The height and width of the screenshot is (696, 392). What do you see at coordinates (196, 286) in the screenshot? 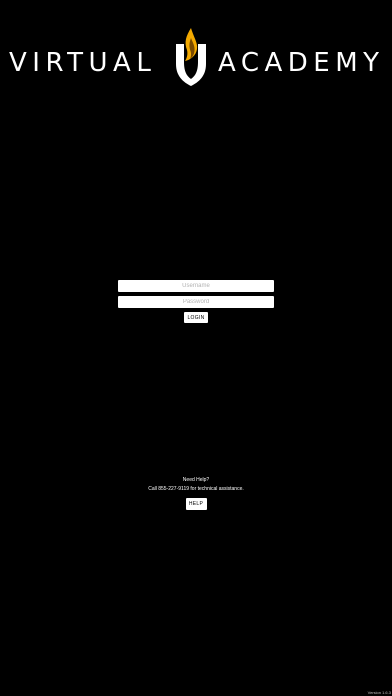
I see `username-input` at bounding box center [196, 286].